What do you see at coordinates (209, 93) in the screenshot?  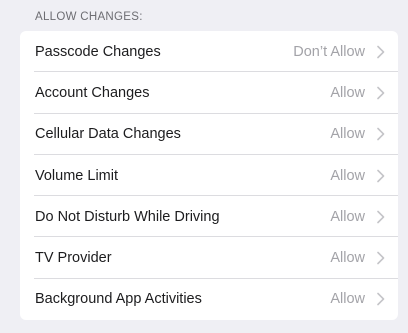 I see `row-account-changes: Account Changes Allow` at bounding box center [209, 93].